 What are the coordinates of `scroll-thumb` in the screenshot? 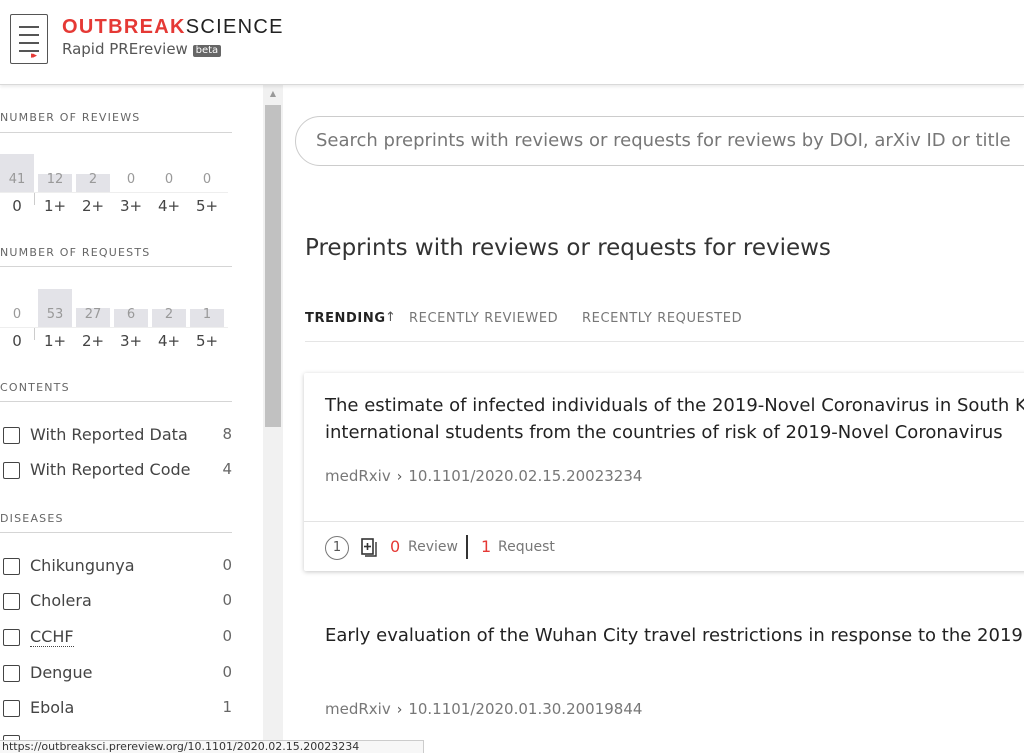 It's located at (273, 266).